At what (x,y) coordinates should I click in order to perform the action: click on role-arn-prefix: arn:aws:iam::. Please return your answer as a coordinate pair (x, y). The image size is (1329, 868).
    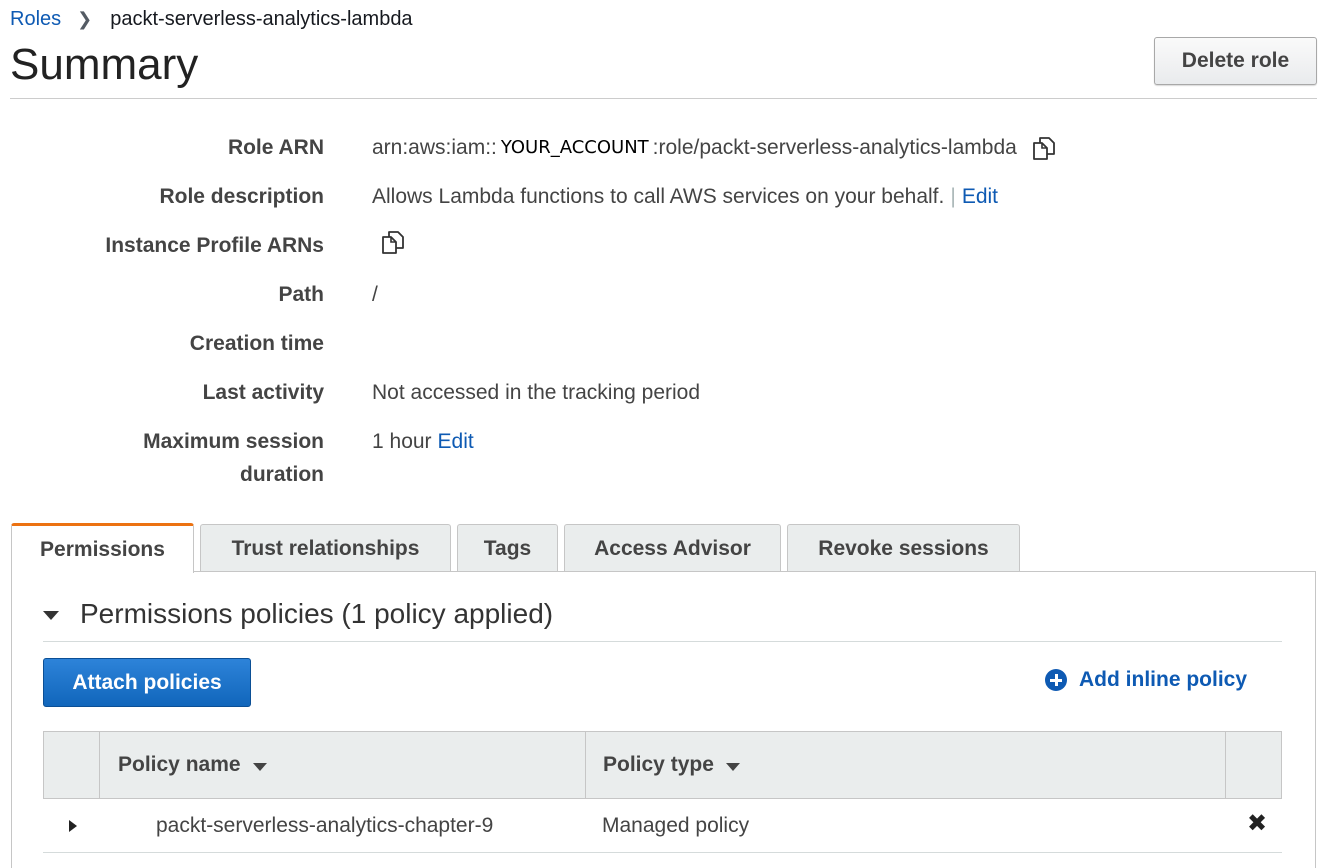
    Looking at the image, I should click on (434, 147).